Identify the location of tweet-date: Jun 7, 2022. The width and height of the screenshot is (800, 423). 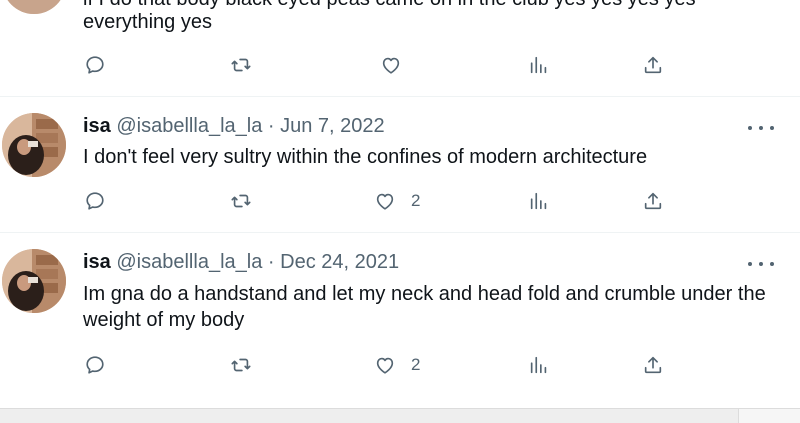
(332, 126).